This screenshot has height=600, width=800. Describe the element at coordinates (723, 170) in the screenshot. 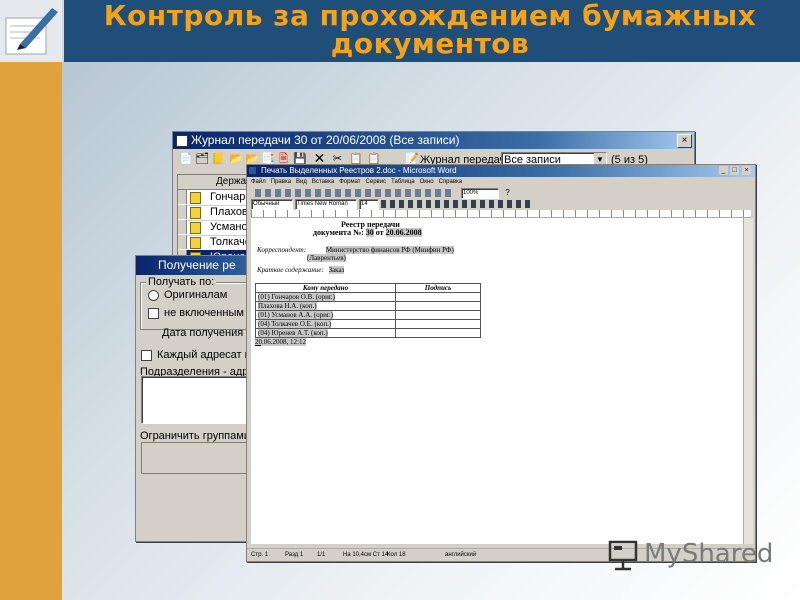

I see `minimize-icon: _` at that location.